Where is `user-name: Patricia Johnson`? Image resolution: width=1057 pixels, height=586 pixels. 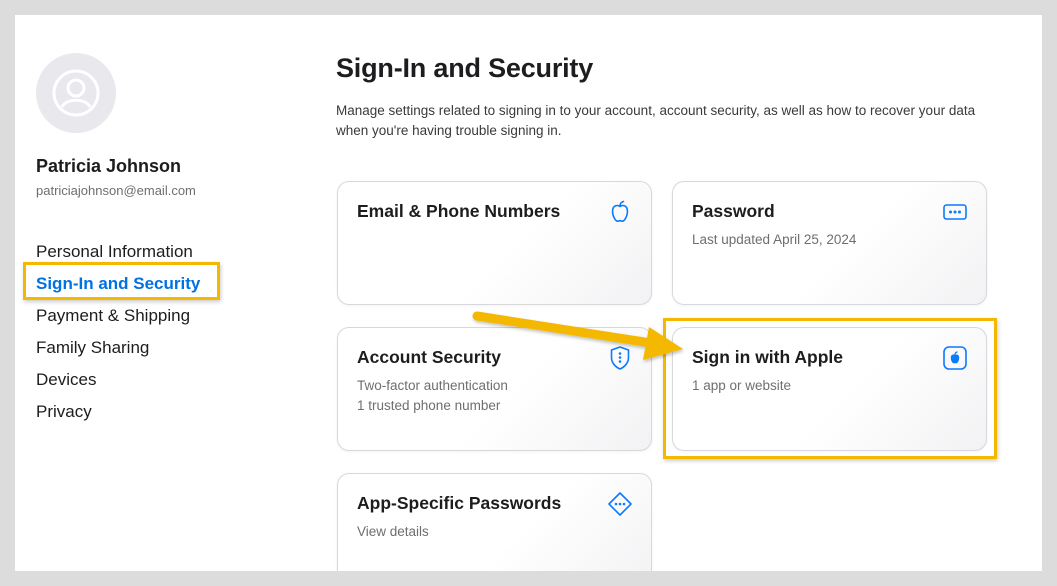
user-name: Patricia Johnson is located at coordinates (109, 166).